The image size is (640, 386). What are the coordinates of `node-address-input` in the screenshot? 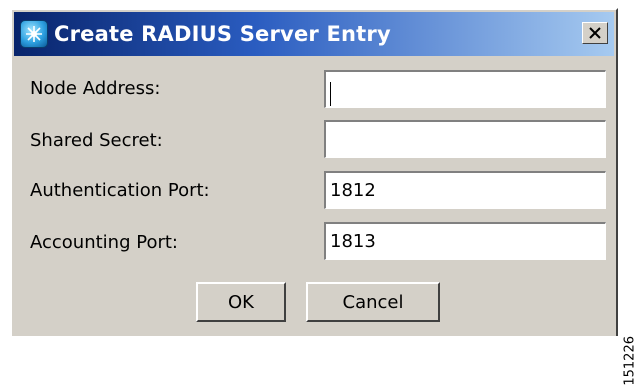 It's located at (465, 89).